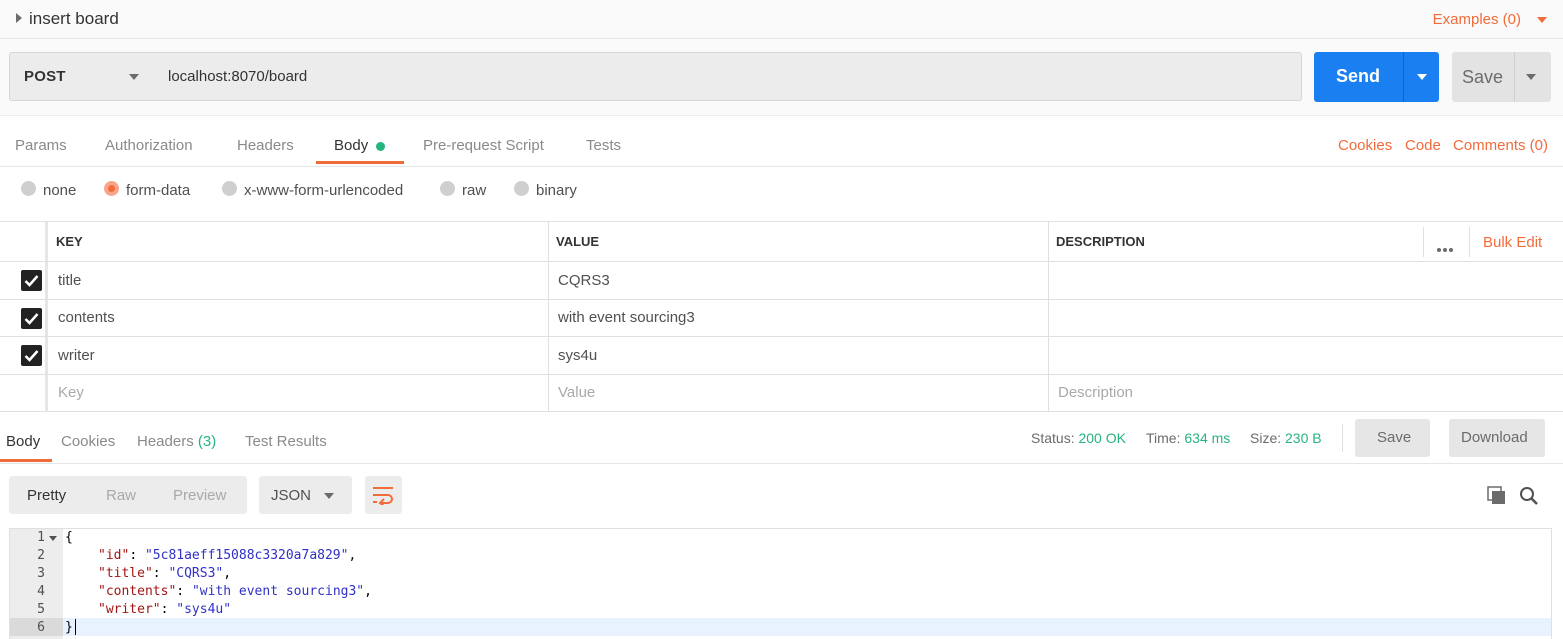 Image resolution: width=1563 pixels, height=639 pixels. Describe the element at coordinates (291, 495) in the screenshot. I see `format-label: JSON` at that location.